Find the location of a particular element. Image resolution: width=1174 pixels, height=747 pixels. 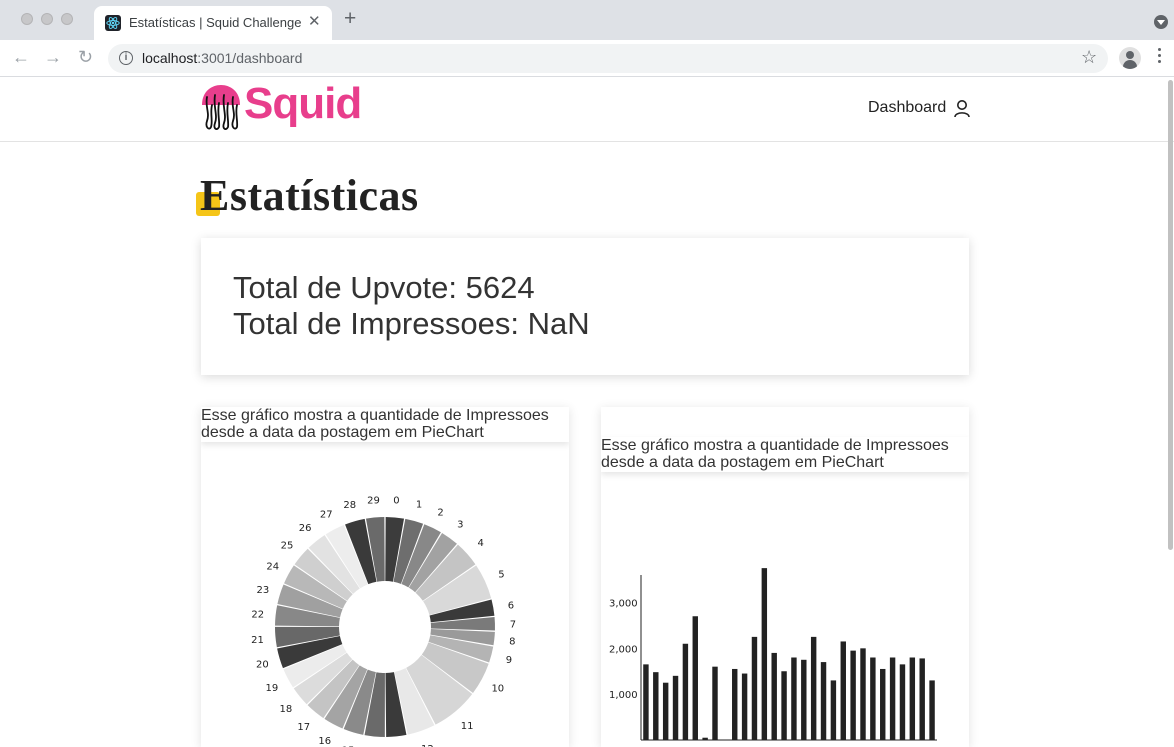

pie-slice-label: 6 is located at coordinates (511, 605).